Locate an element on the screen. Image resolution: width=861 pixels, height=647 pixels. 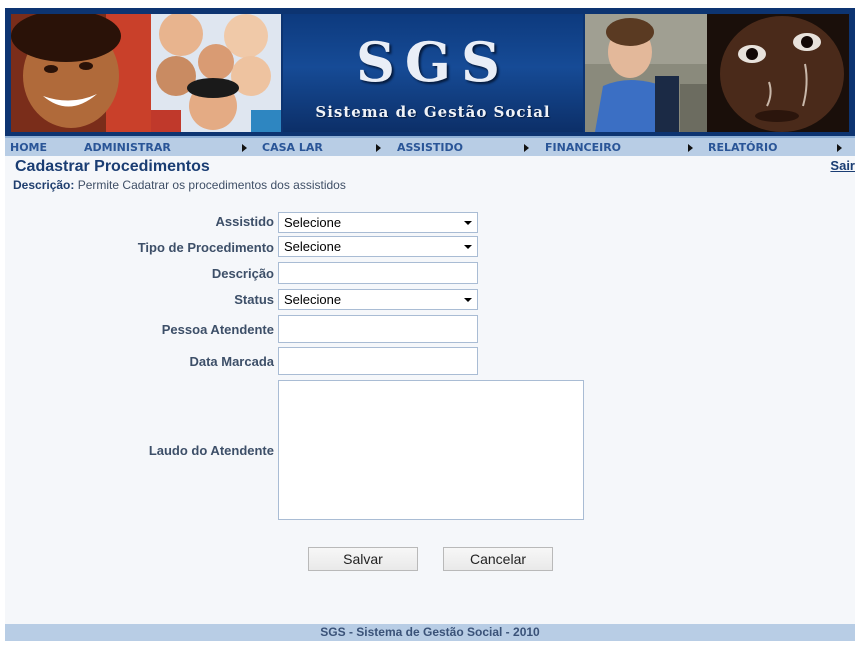
logo-subtitle: Sistema de Gestão Social is located at coordinates (433, 112).